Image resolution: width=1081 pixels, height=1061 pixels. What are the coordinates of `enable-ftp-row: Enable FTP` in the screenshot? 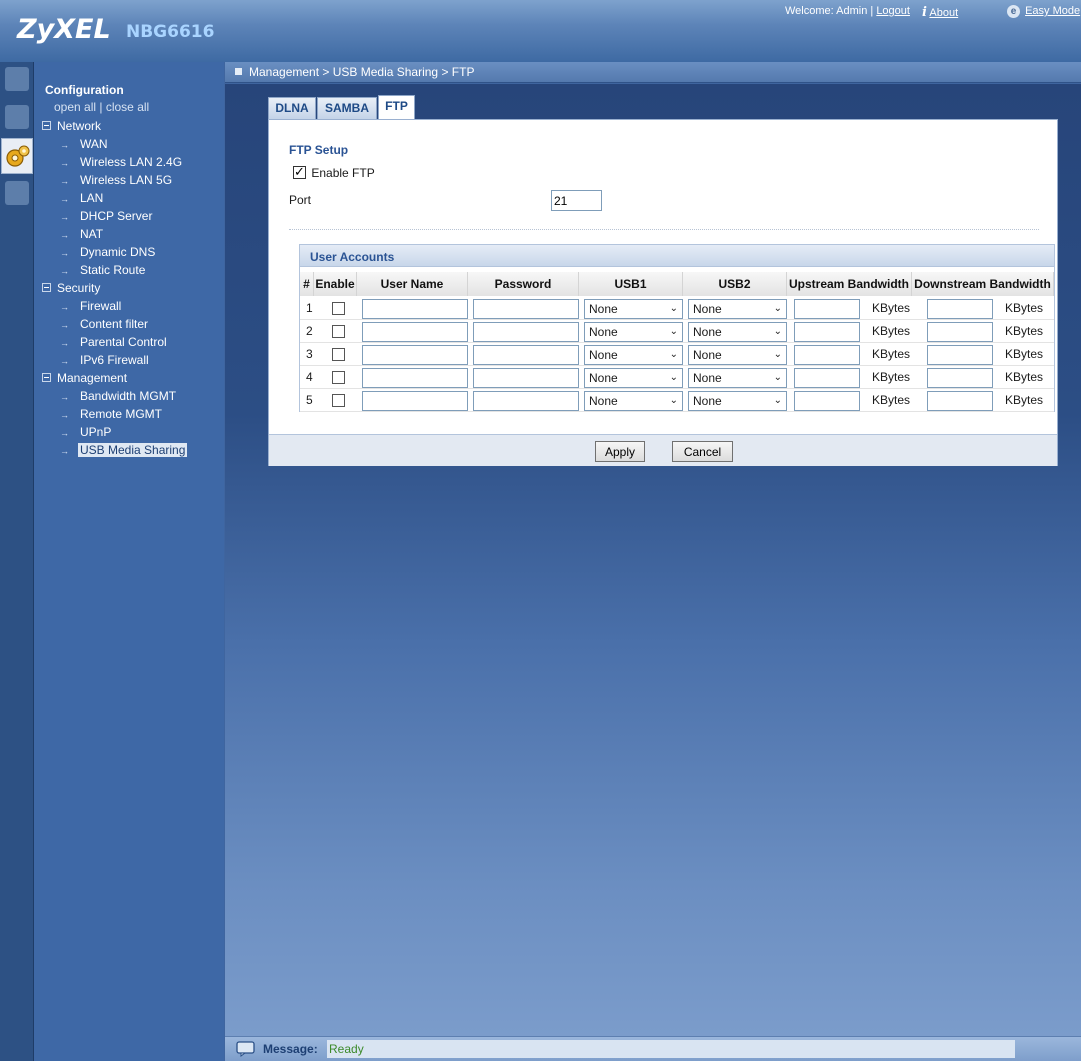 It's located at (334, 172).